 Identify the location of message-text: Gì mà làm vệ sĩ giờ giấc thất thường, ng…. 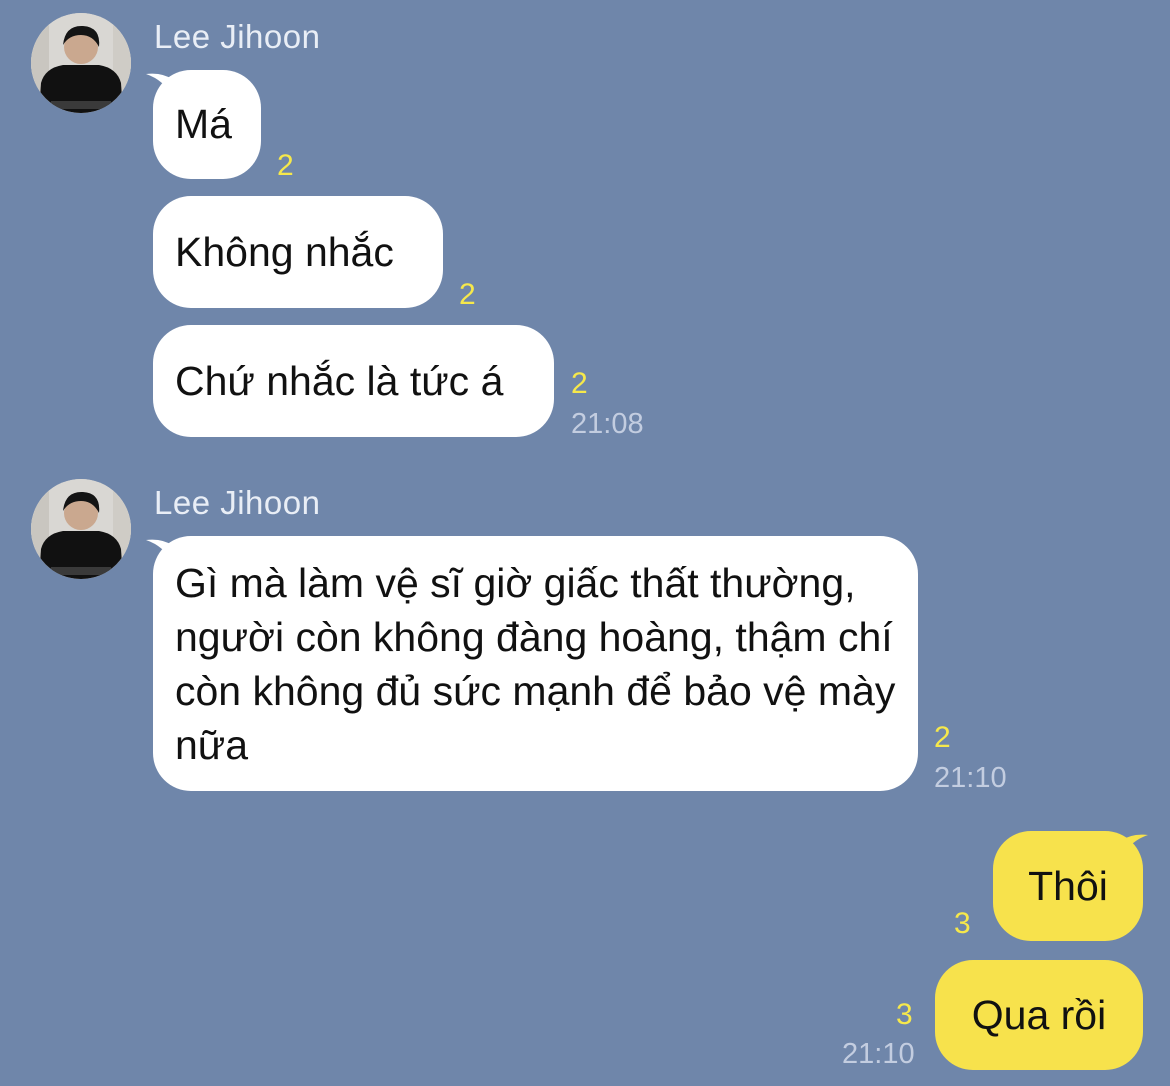
(535, 664).